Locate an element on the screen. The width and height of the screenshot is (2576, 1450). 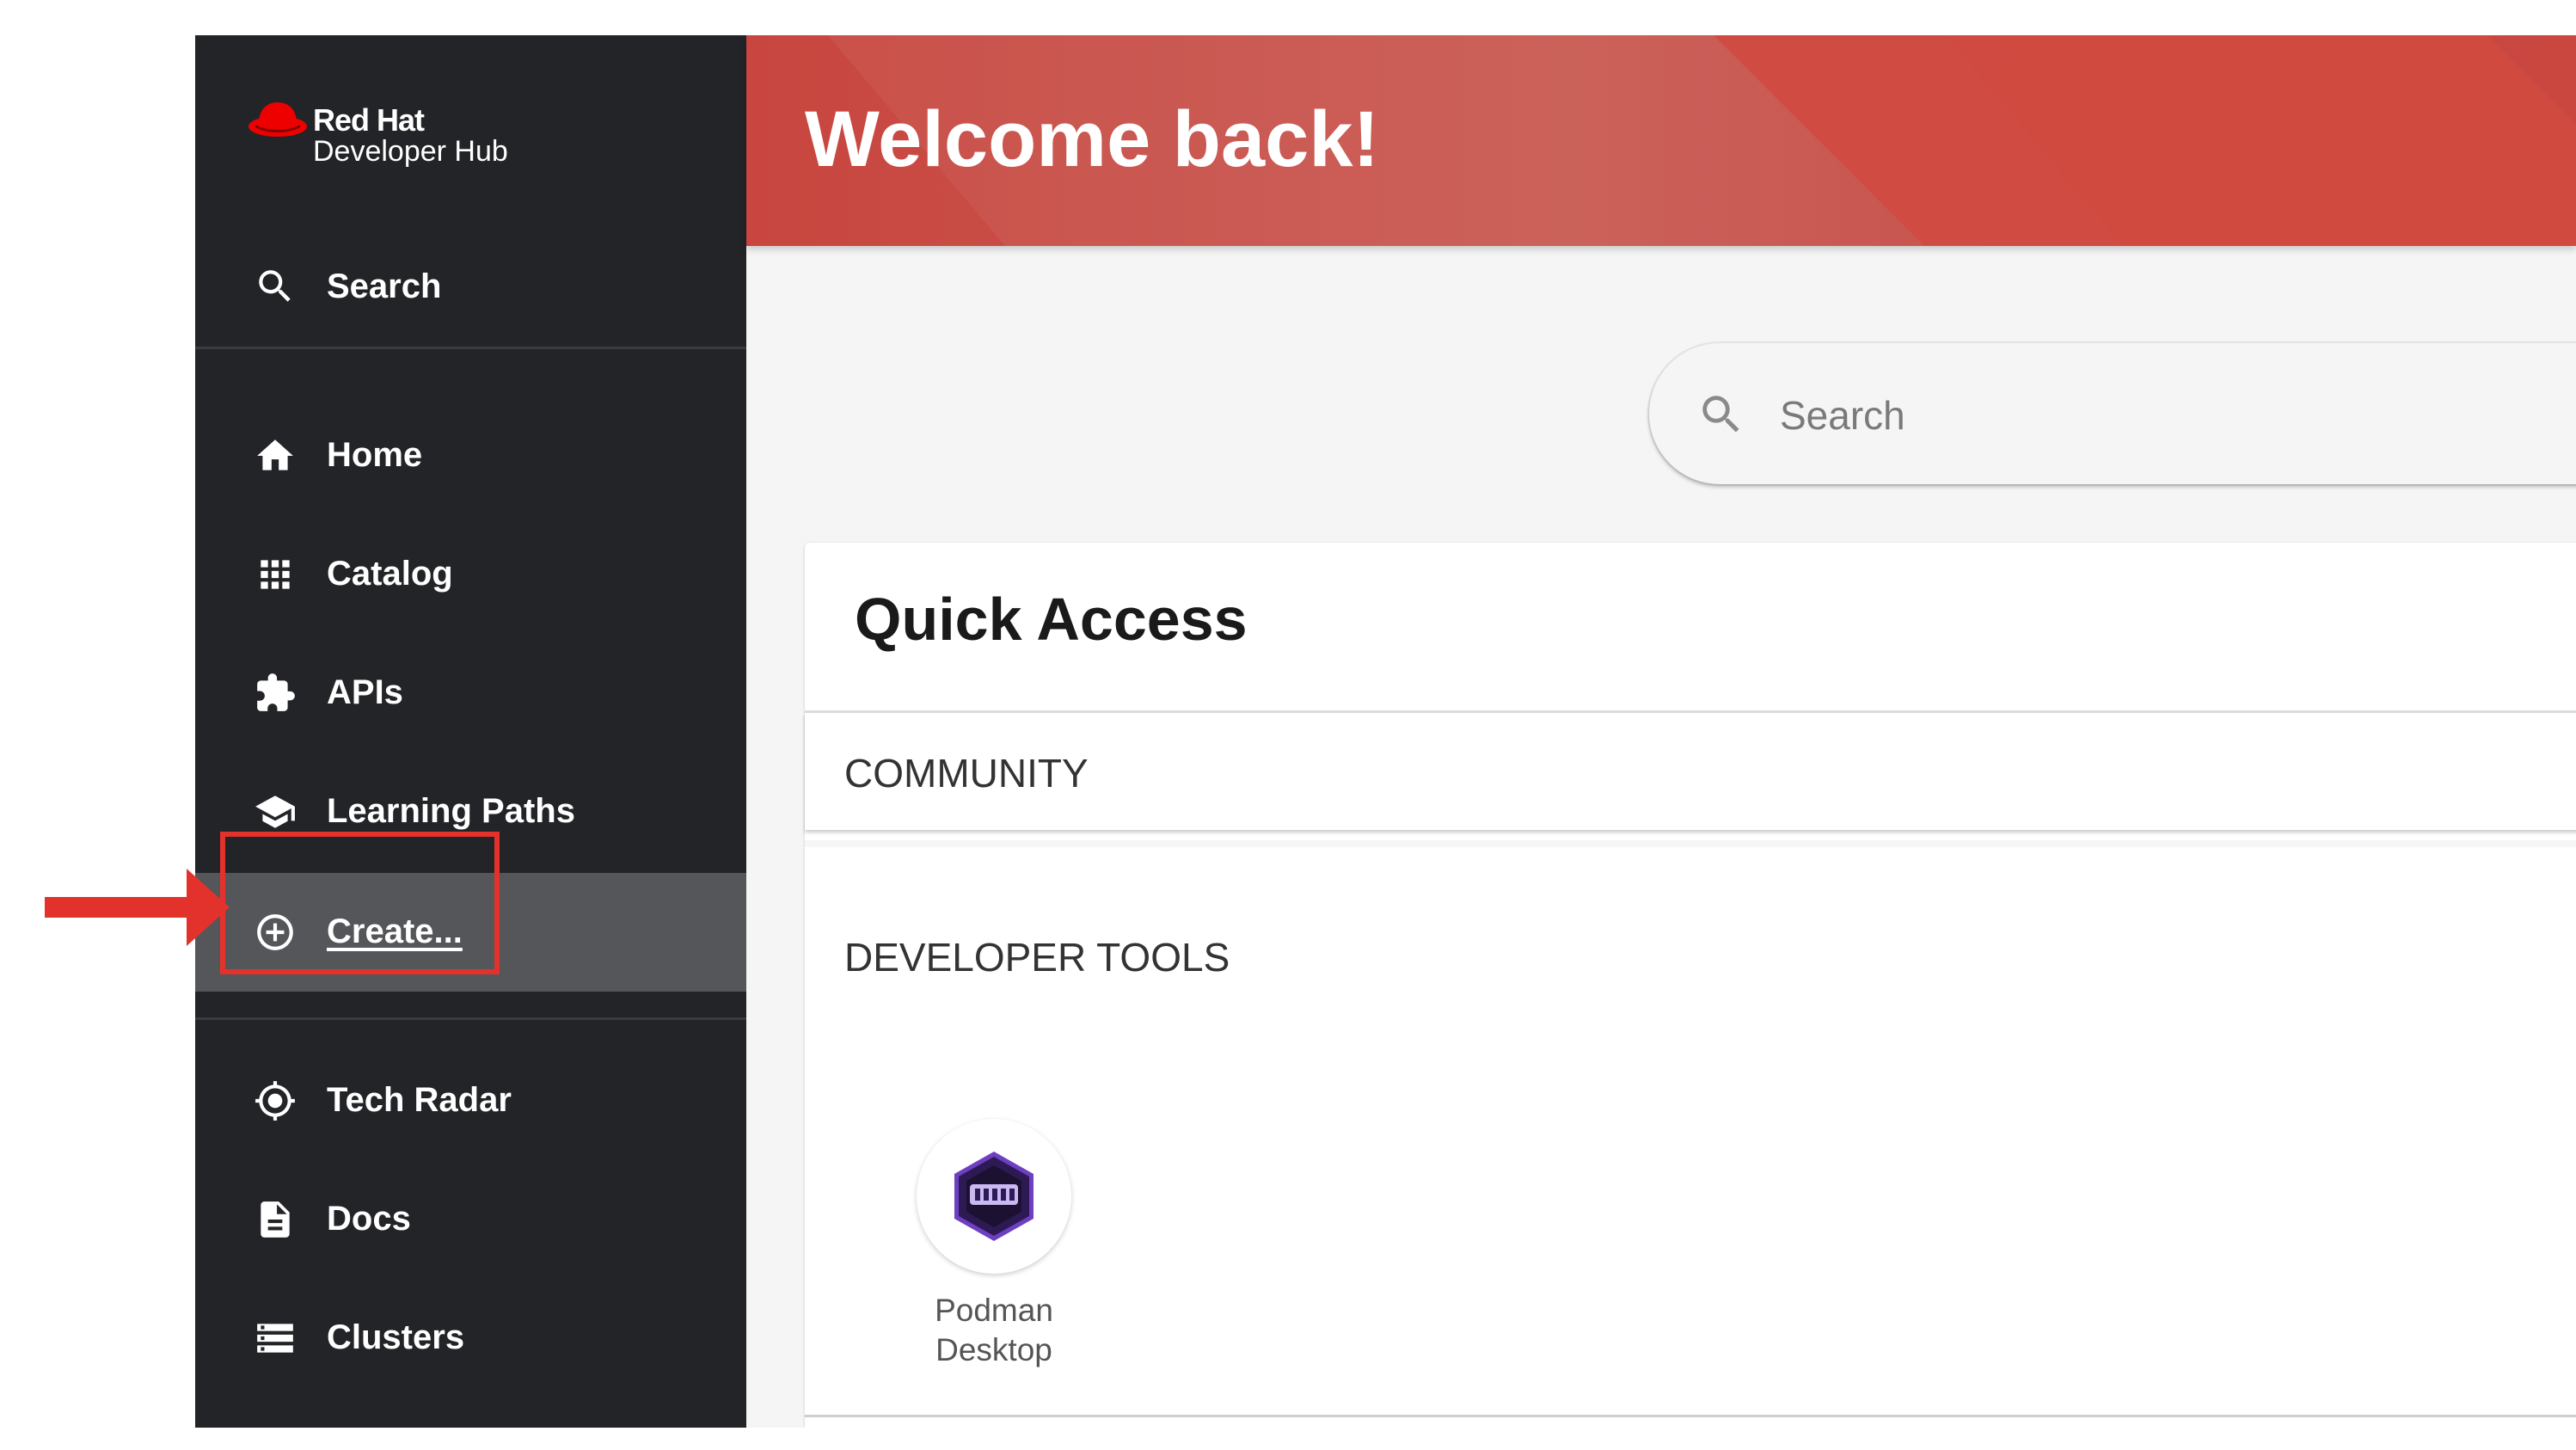
section-spacer is located at coordinates (1690, 843).